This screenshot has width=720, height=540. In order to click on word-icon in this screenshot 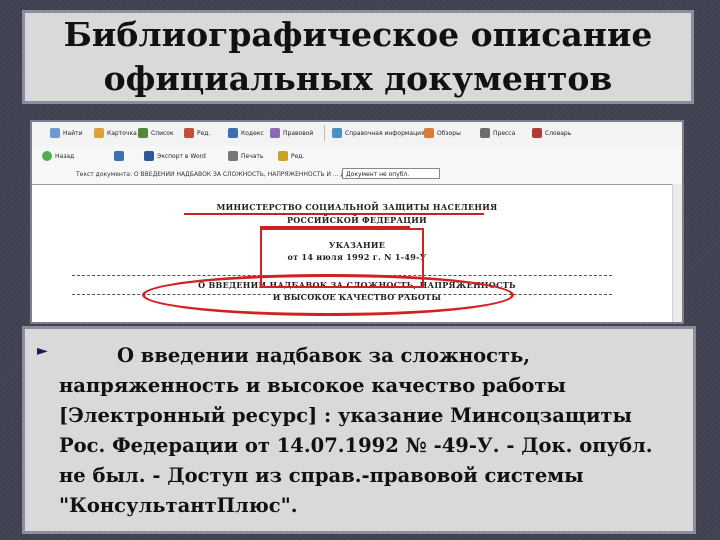, I will do `click(149, 156)`.